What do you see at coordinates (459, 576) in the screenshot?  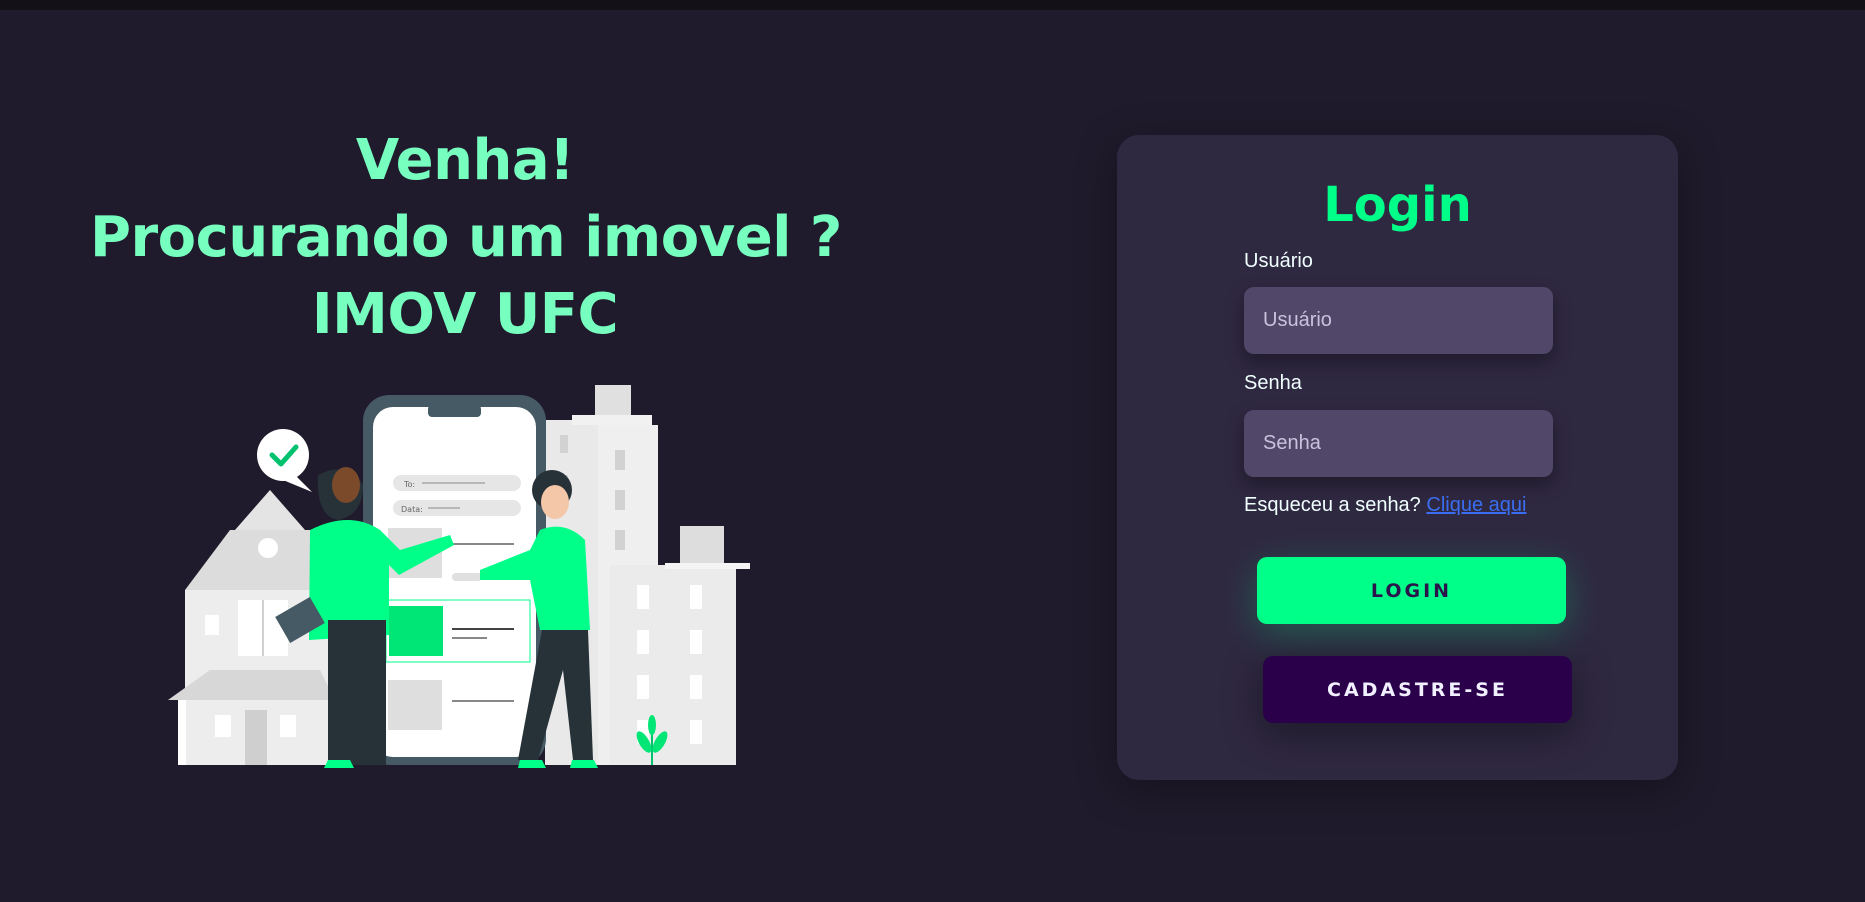 I see `real-estate-illustration: To: Data:` at bounding box center [459, 576].